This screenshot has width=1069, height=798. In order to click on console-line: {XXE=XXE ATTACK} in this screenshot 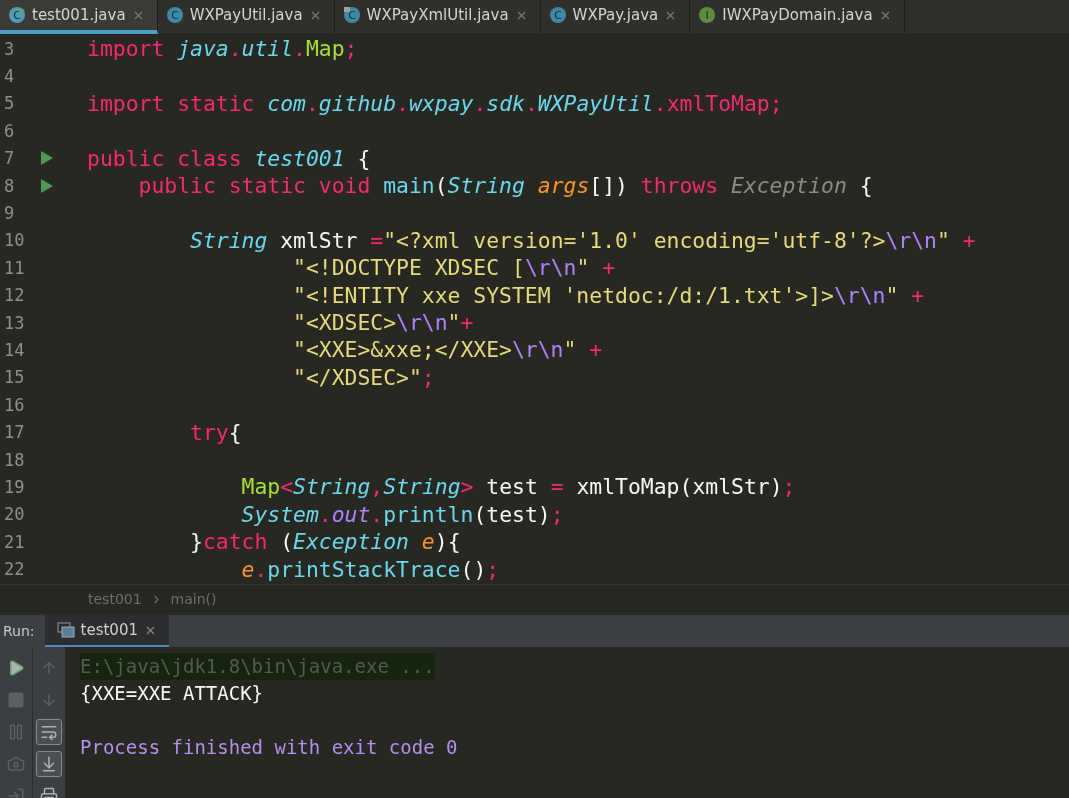, I will do `click(172, 693)`.